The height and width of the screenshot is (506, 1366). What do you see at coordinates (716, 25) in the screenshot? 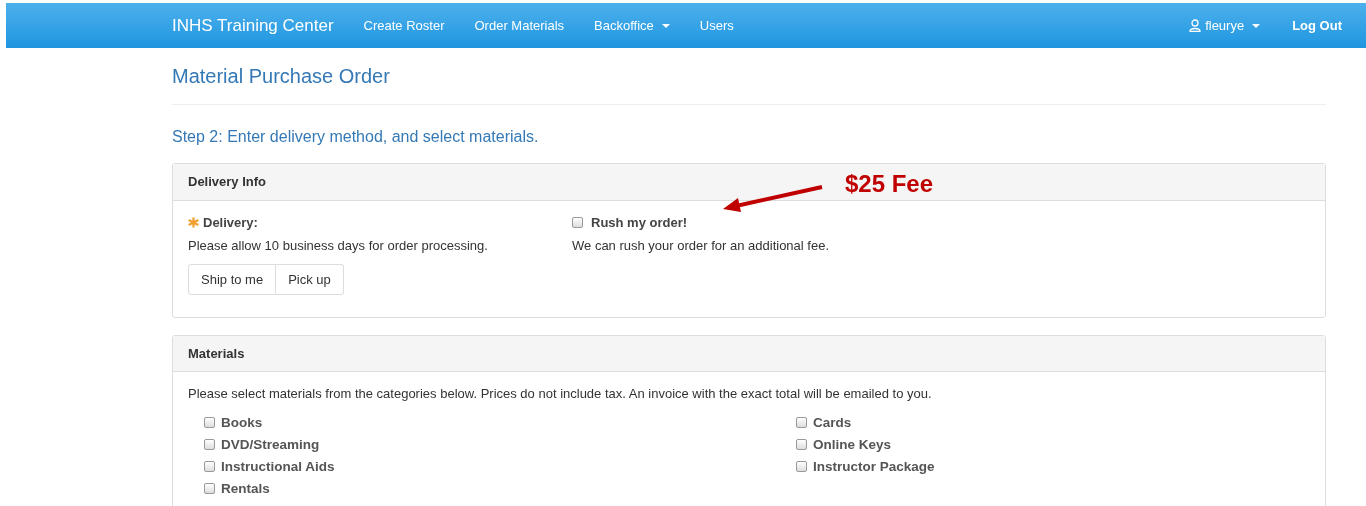
I see `nav-link: Users` at bounding box center [716, 25].